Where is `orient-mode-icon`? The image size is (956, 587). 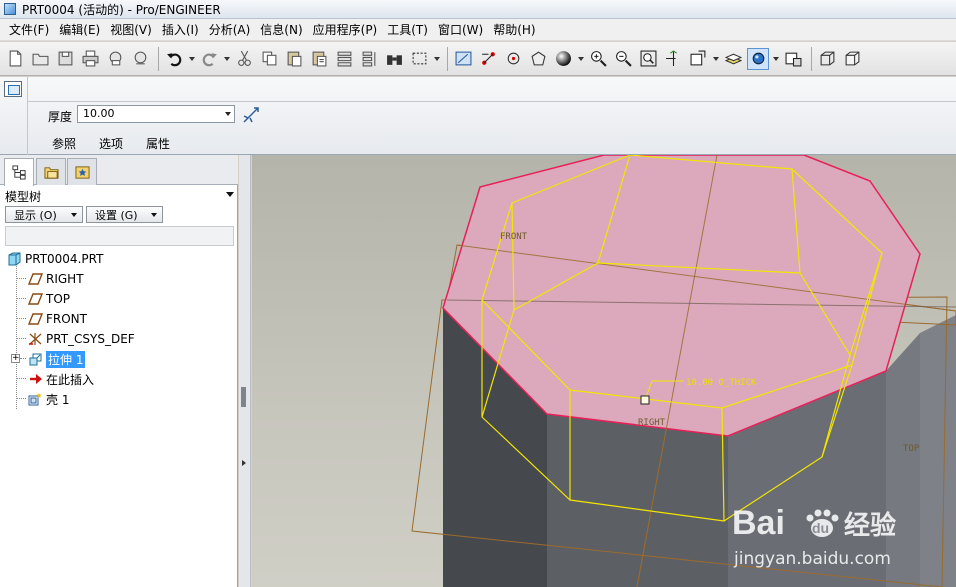 orient-mode-icon is located at coordinates (513, 59).